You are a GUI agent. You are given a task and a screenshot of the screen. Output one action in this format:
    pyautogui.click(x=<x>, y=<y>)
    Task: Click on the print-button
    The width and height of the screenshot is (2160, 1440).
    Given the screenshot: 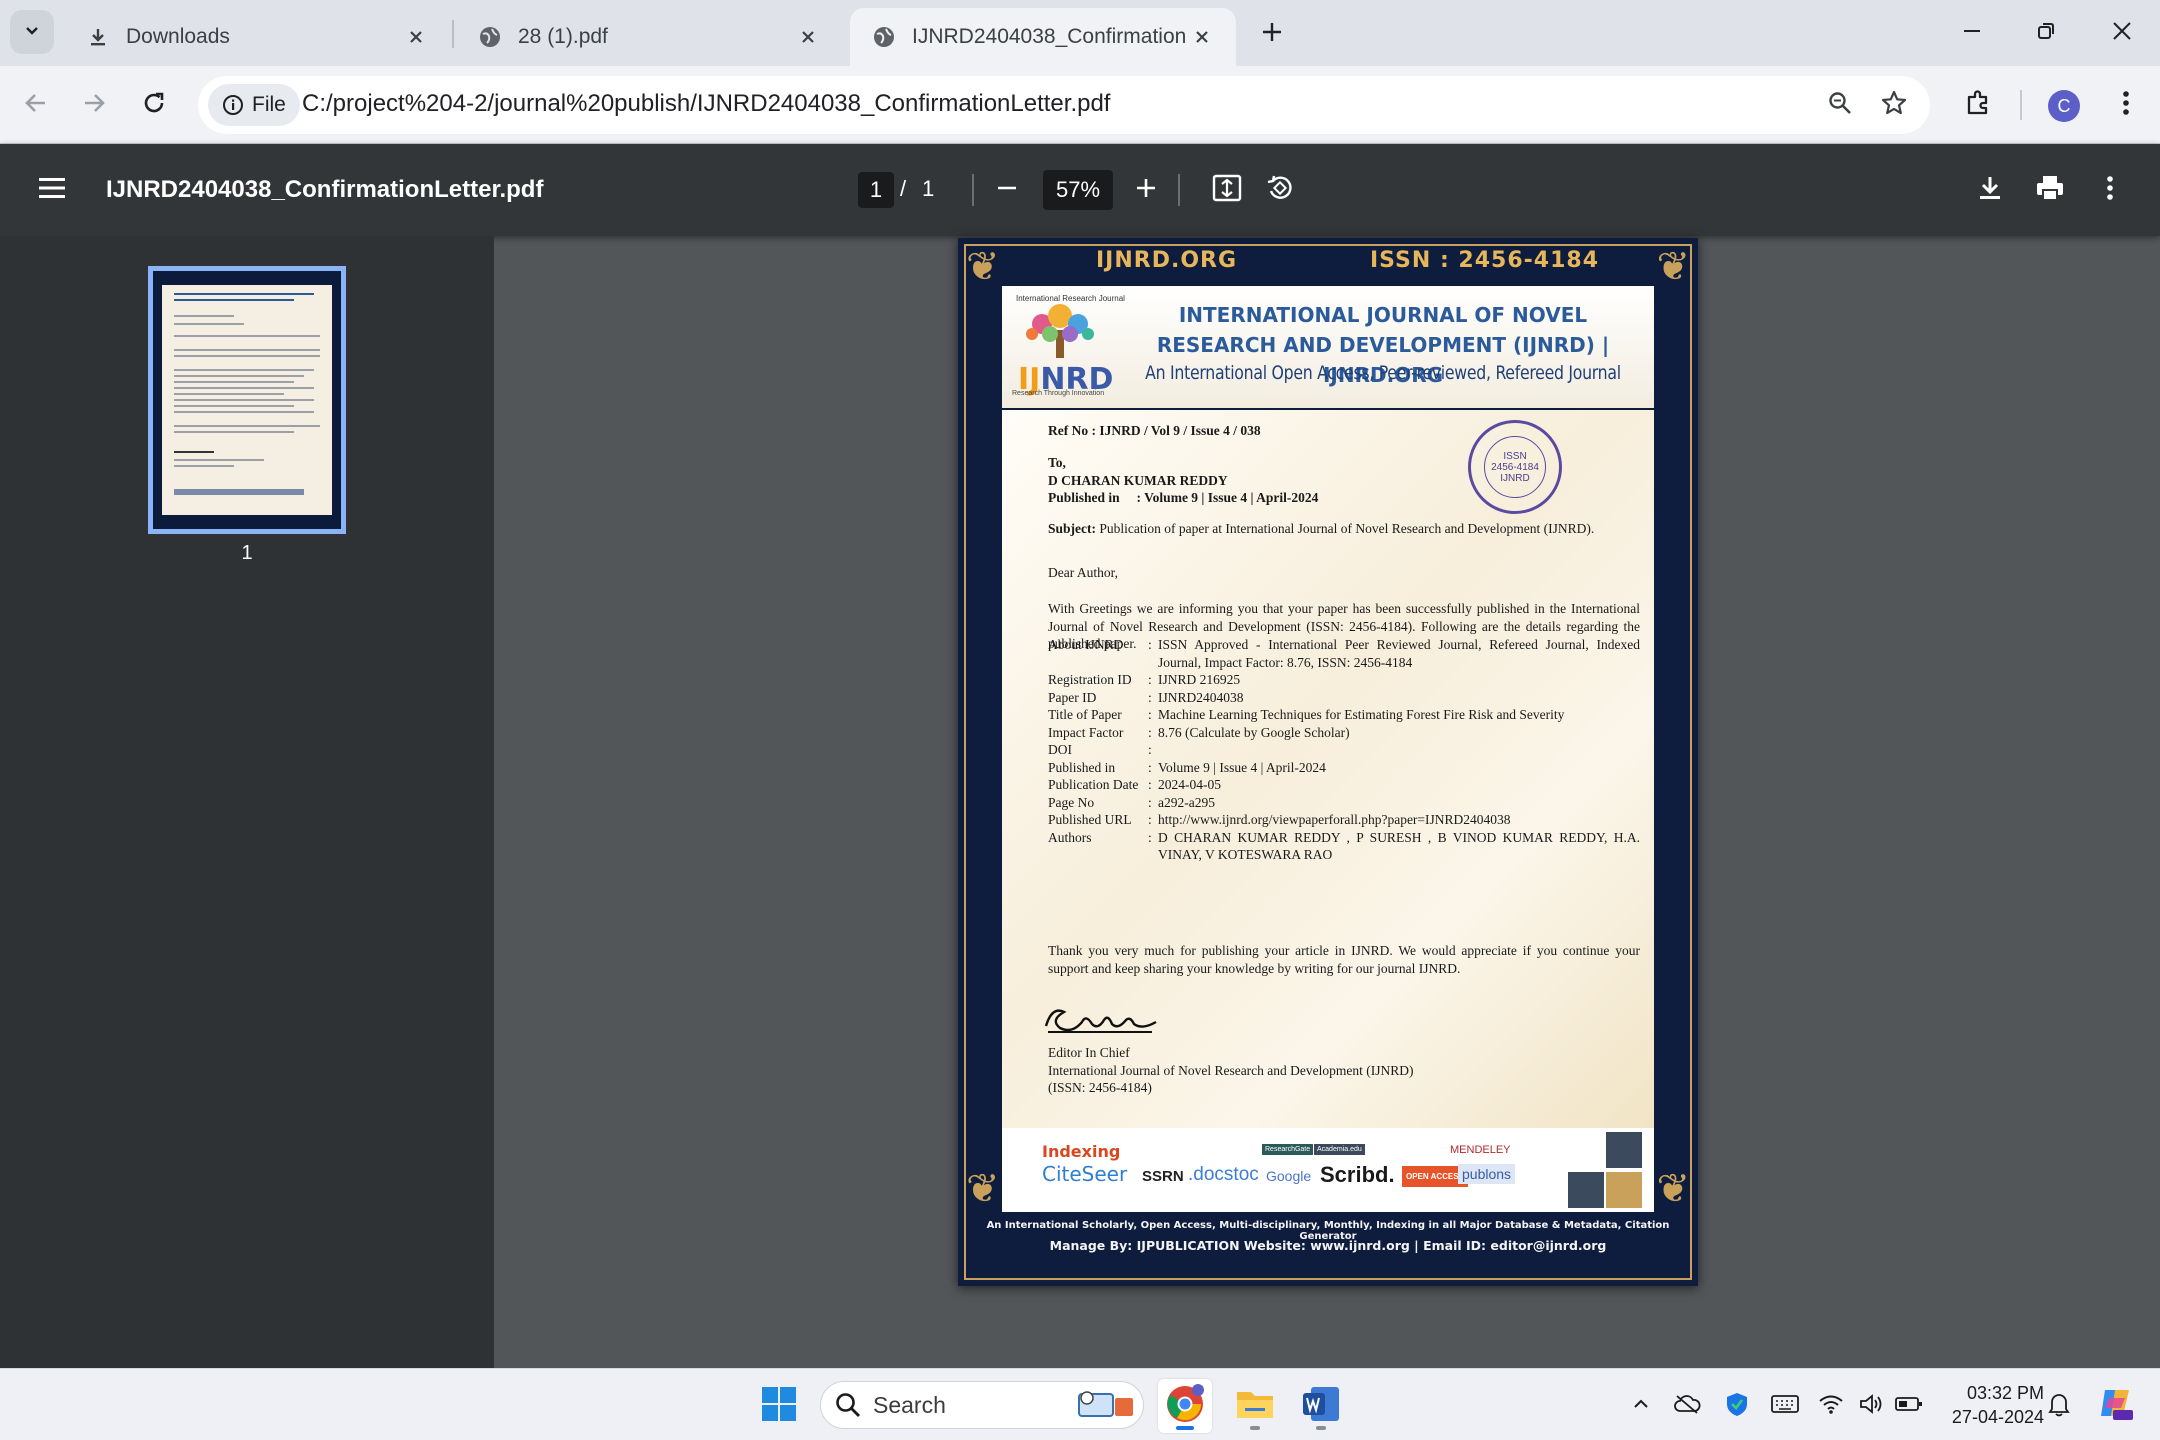 What is the action you would take?
    pyautogui.click(x=2050, y=190)
    